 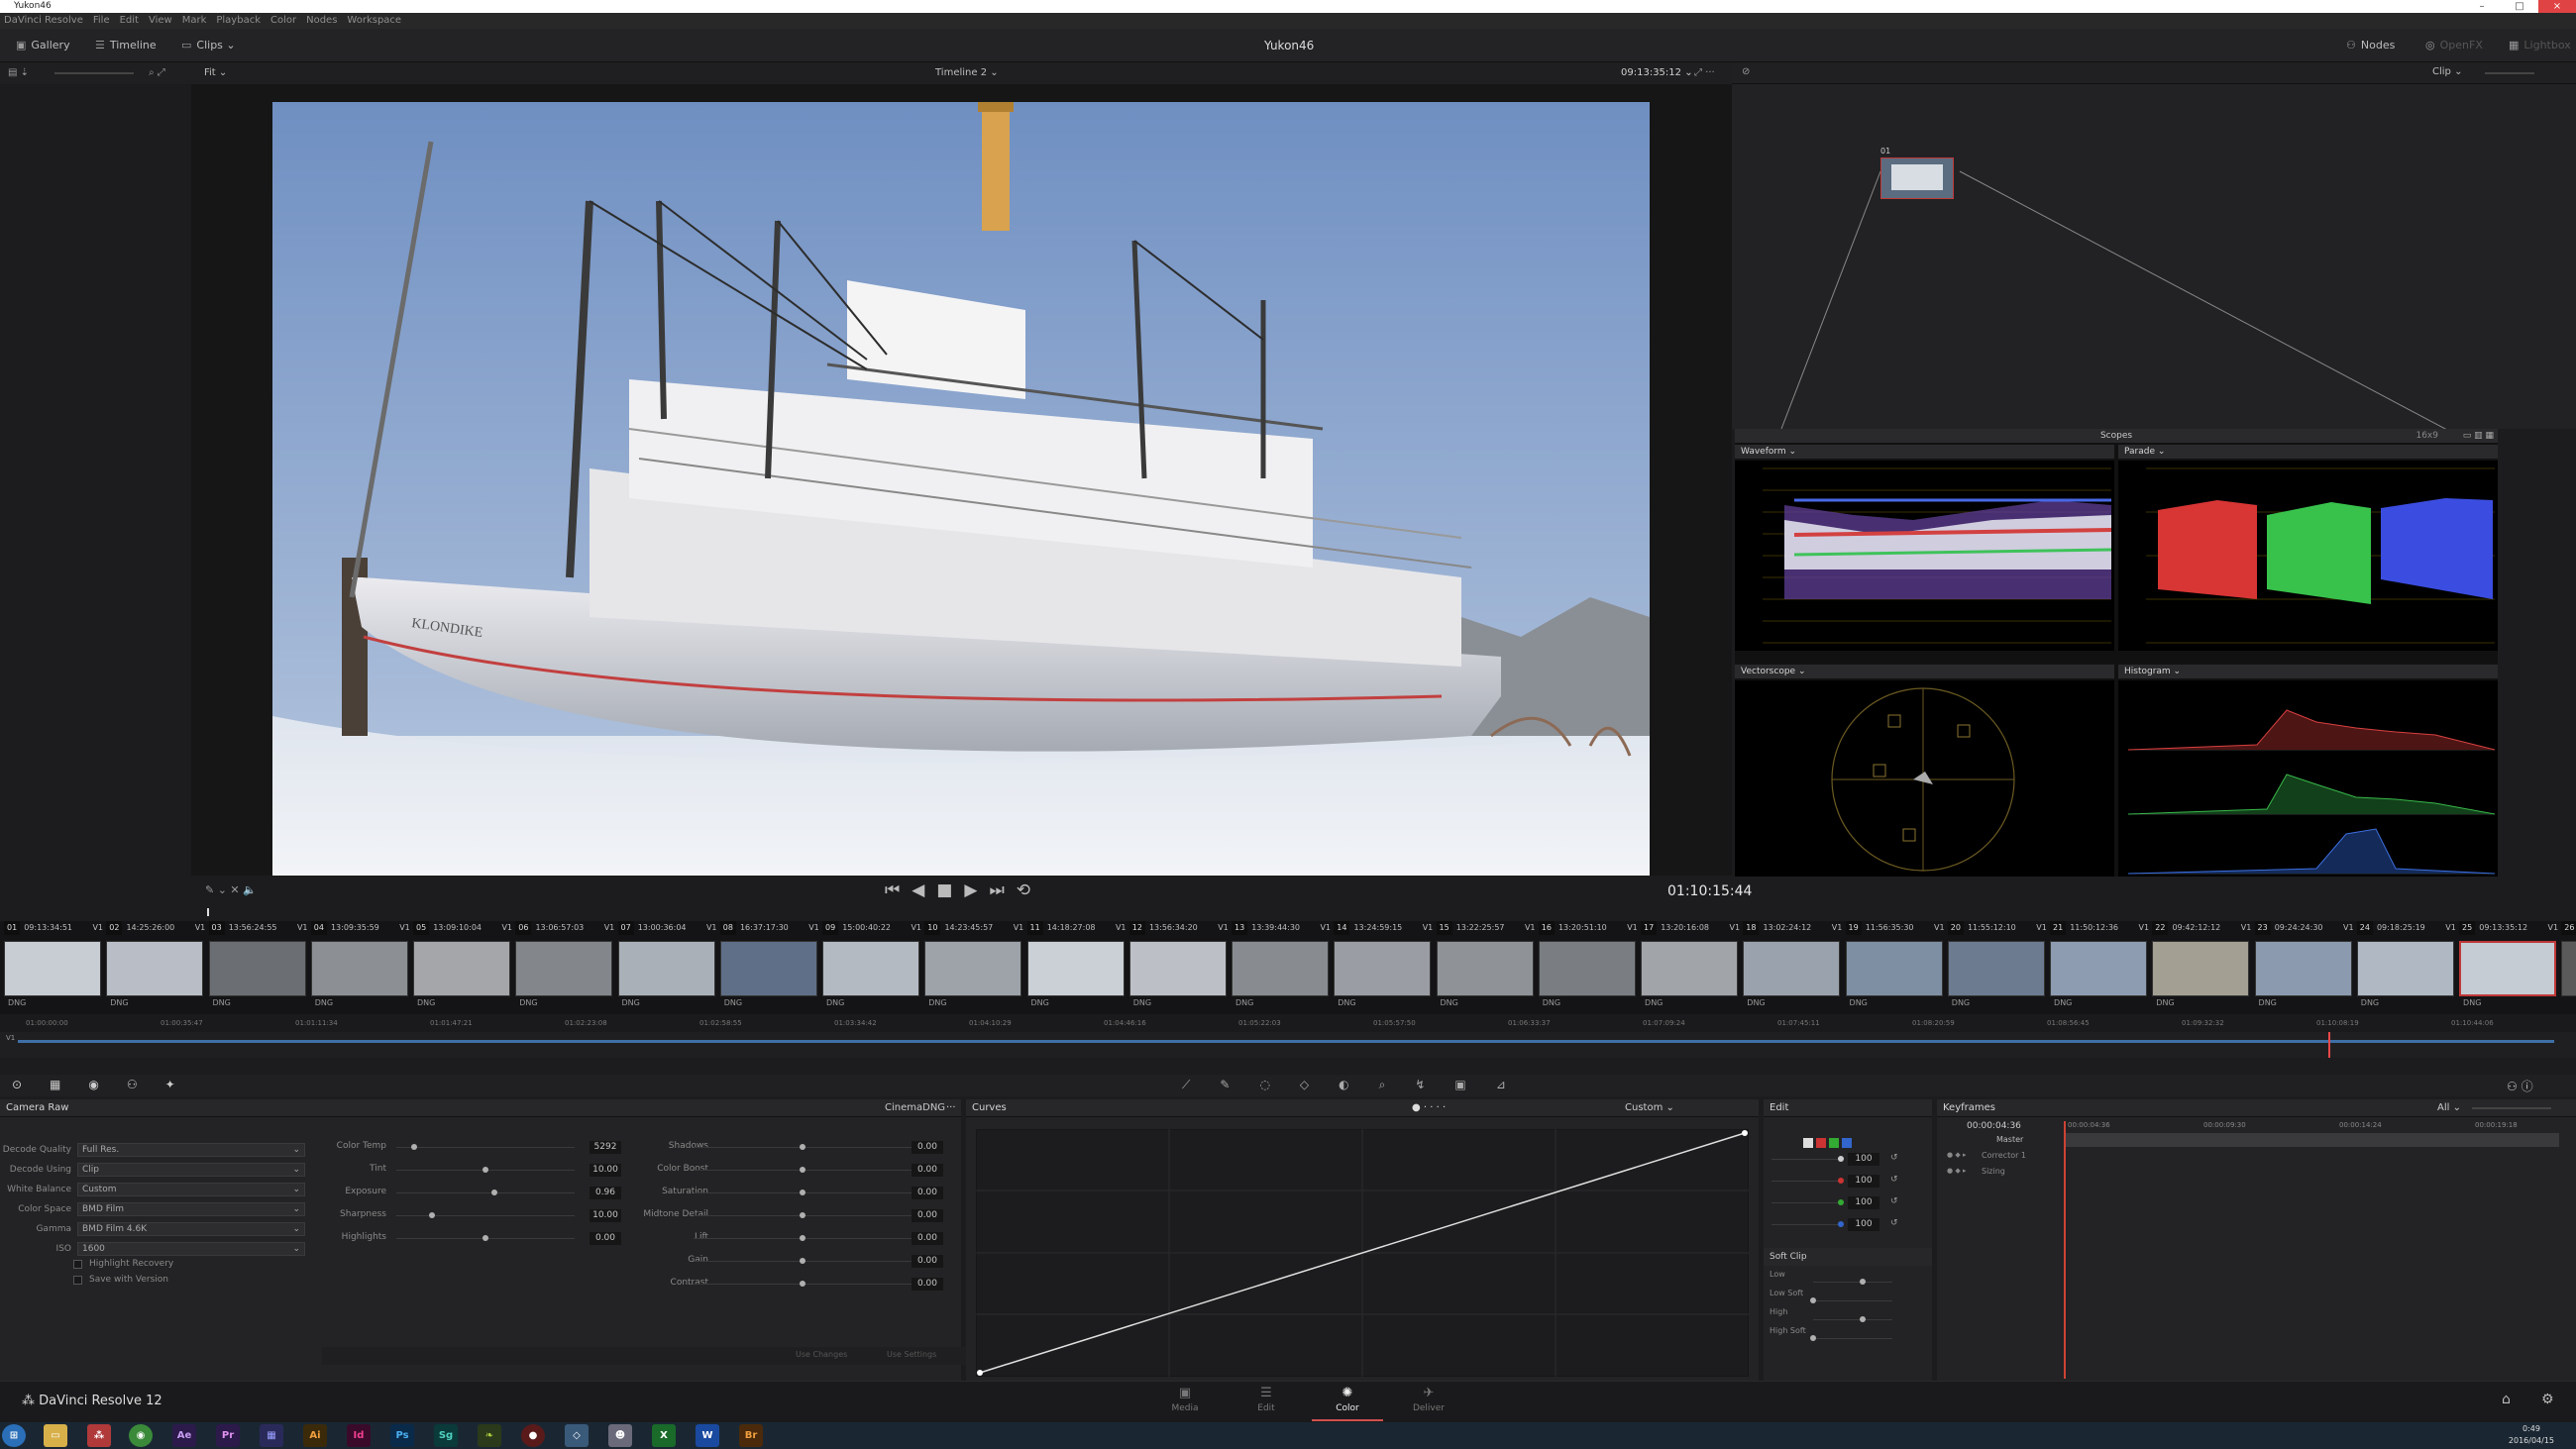 What do you see at coordinates (2540, 45) in the screenshot?
I see `lightbox-button: ▦ Lightbox` at bounding box center [2540, 45].